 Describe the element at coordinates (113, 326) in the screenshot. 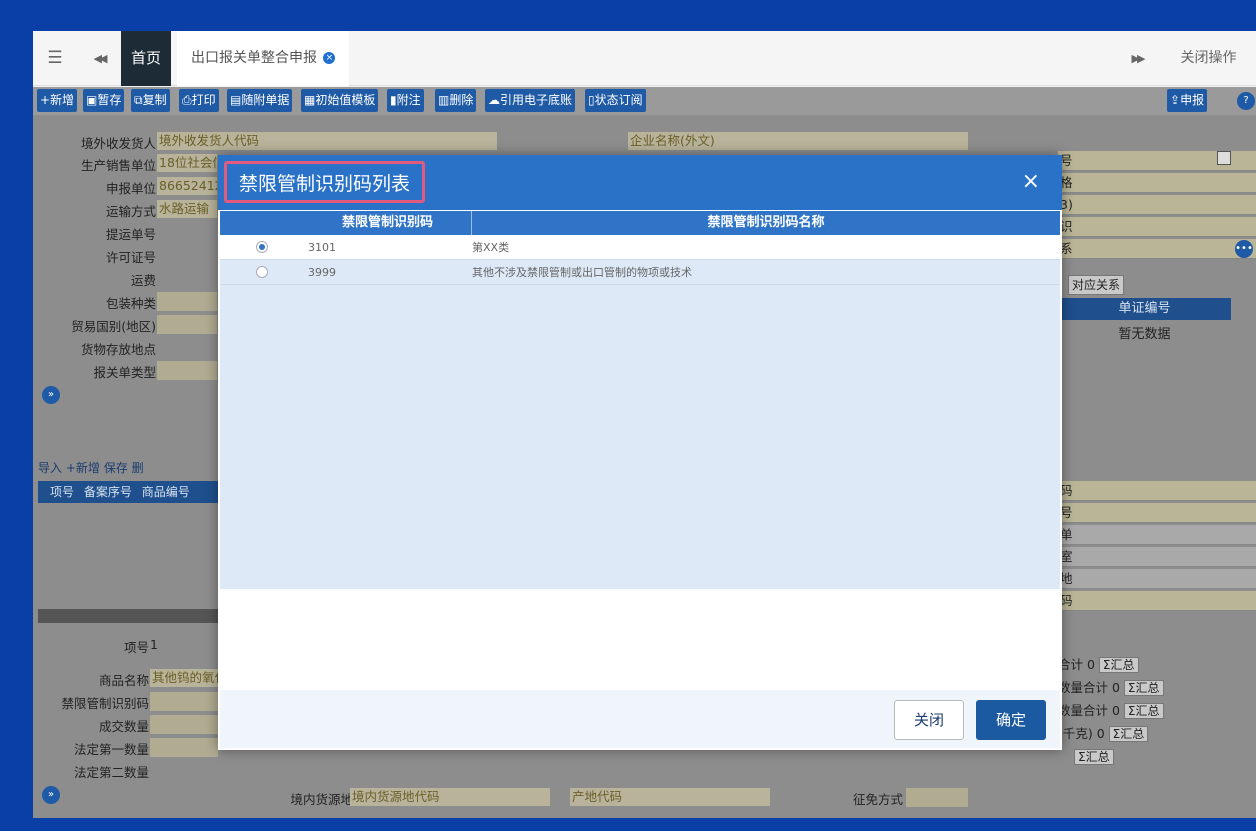

I see `form-label: 贸易国别(地区)` at that location.